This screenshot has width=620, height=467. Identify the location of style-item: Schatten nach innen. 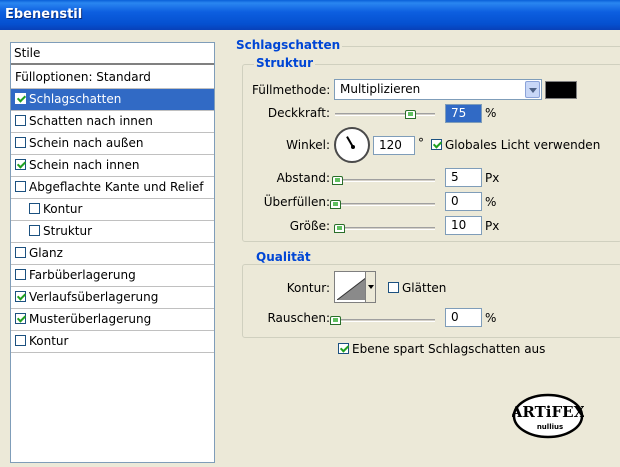
(112, 122).